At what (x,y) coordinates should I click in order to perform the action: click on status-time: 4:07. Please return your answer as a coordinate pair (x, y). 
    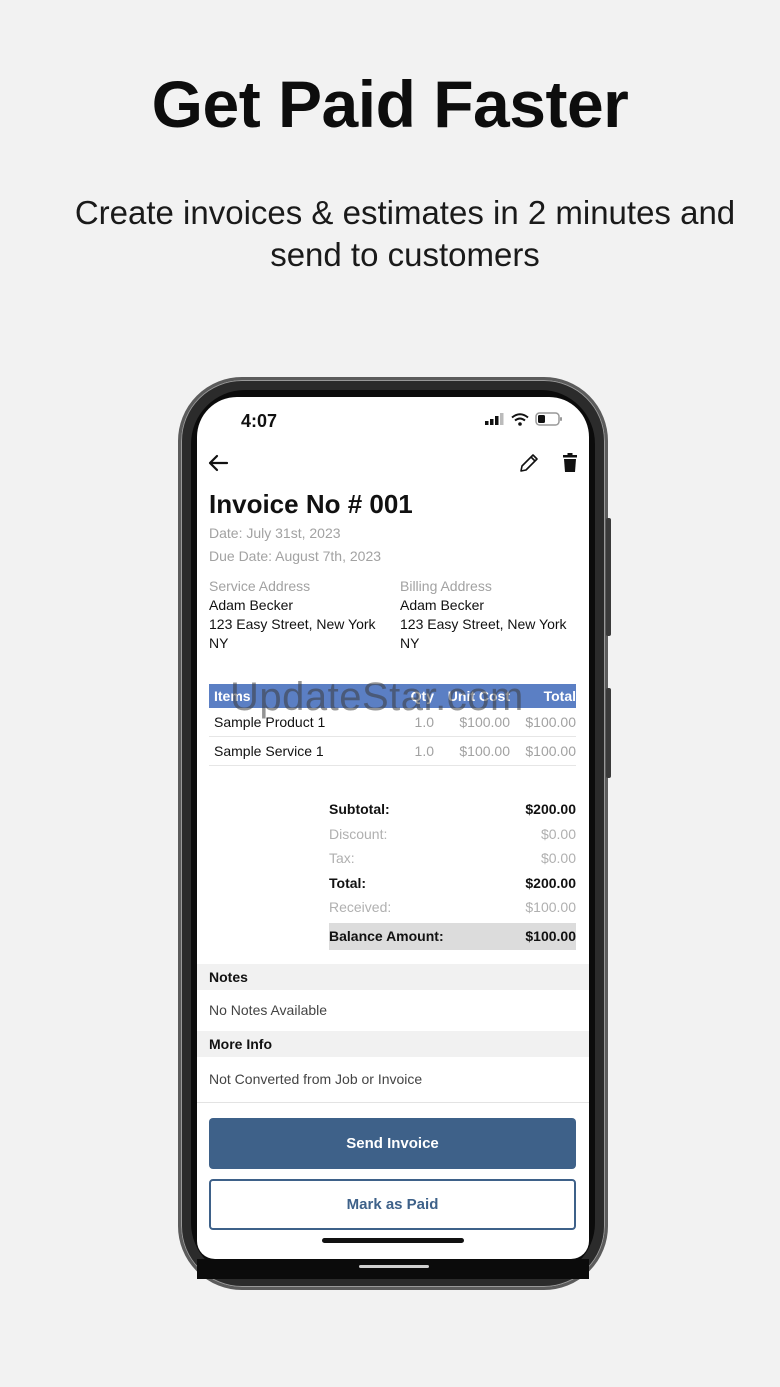
    Looking at the image, I should click on (259, 421).